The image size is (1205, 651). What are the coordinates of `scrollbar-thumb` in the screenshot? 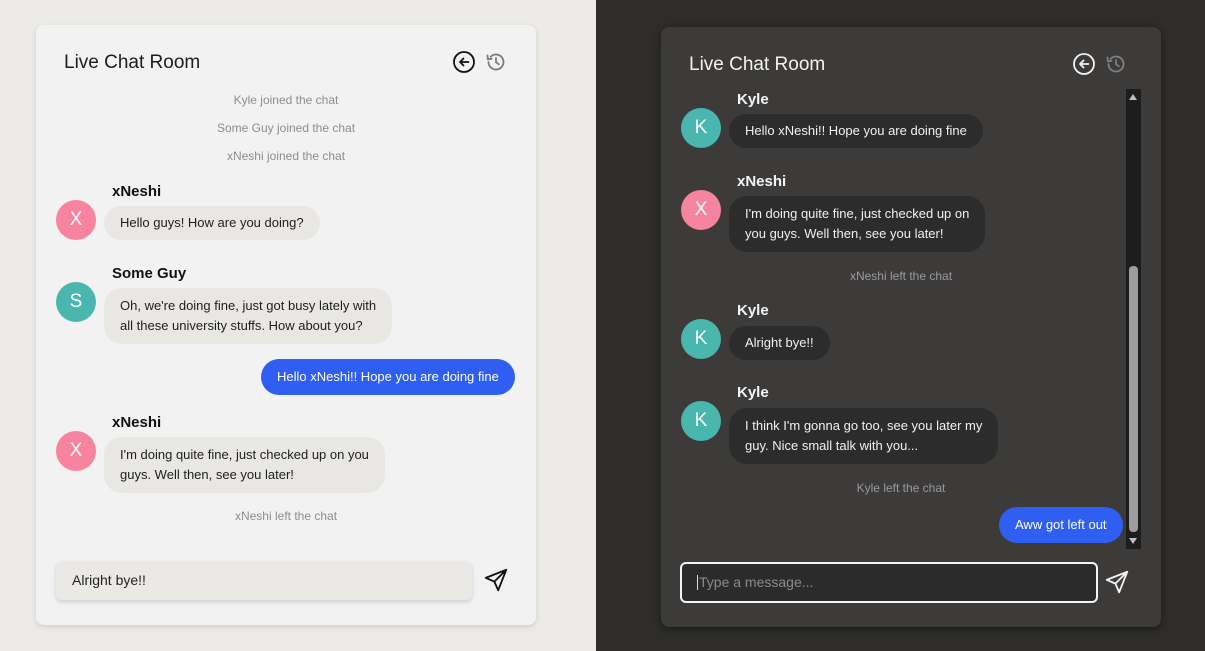 It's located at (1133, 399).